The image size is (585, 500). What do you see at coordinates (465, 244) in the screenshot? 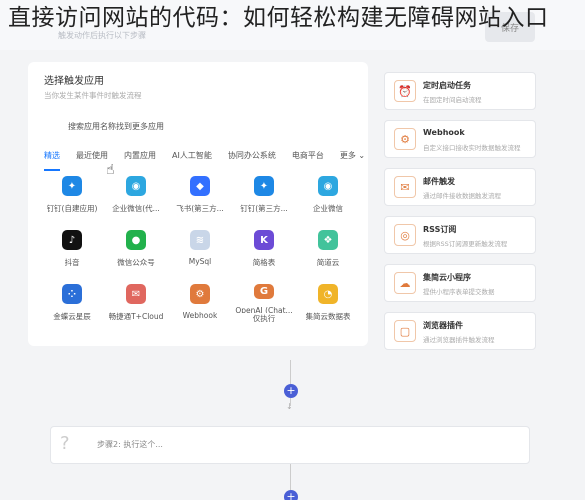
I see `trigger-card-desc: 根据RSS订阅源更新触发流程` at bounding box center [465, 244].